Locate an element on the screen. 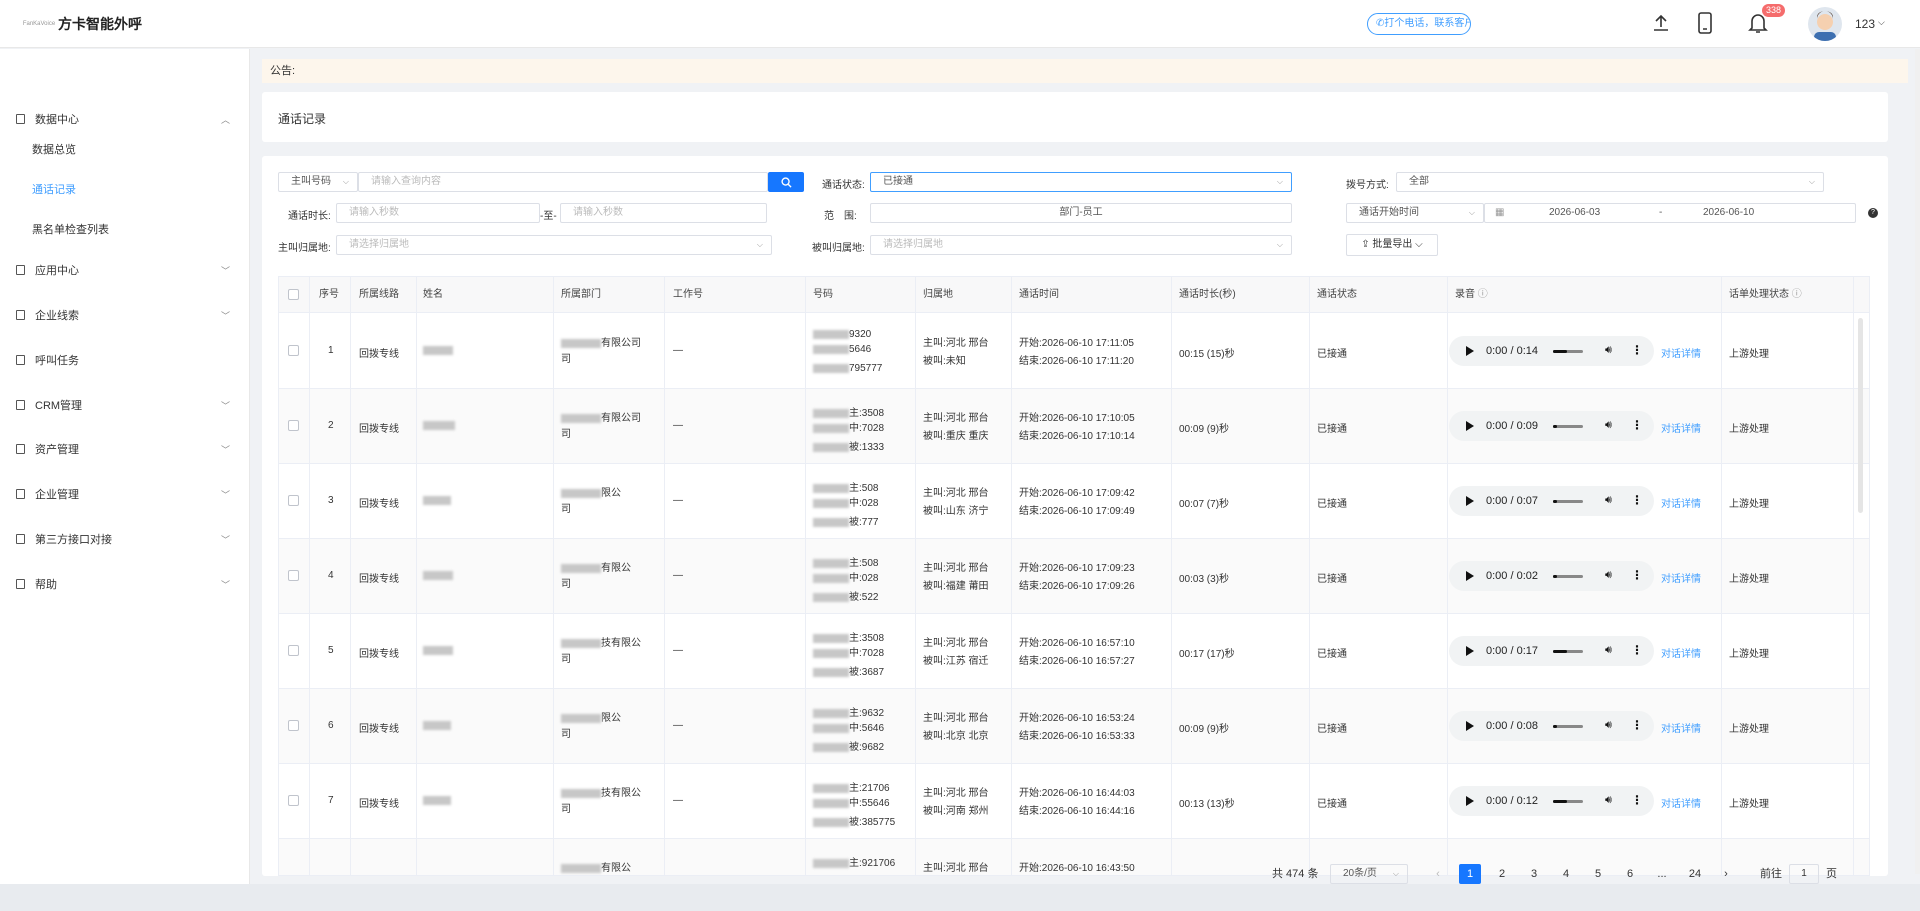  notice-label: 公告: is located at coordinates (283, 71).